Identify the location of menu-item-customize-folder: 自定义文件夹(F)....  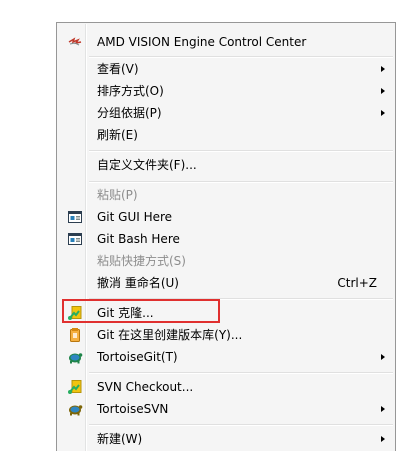
(226, 165).